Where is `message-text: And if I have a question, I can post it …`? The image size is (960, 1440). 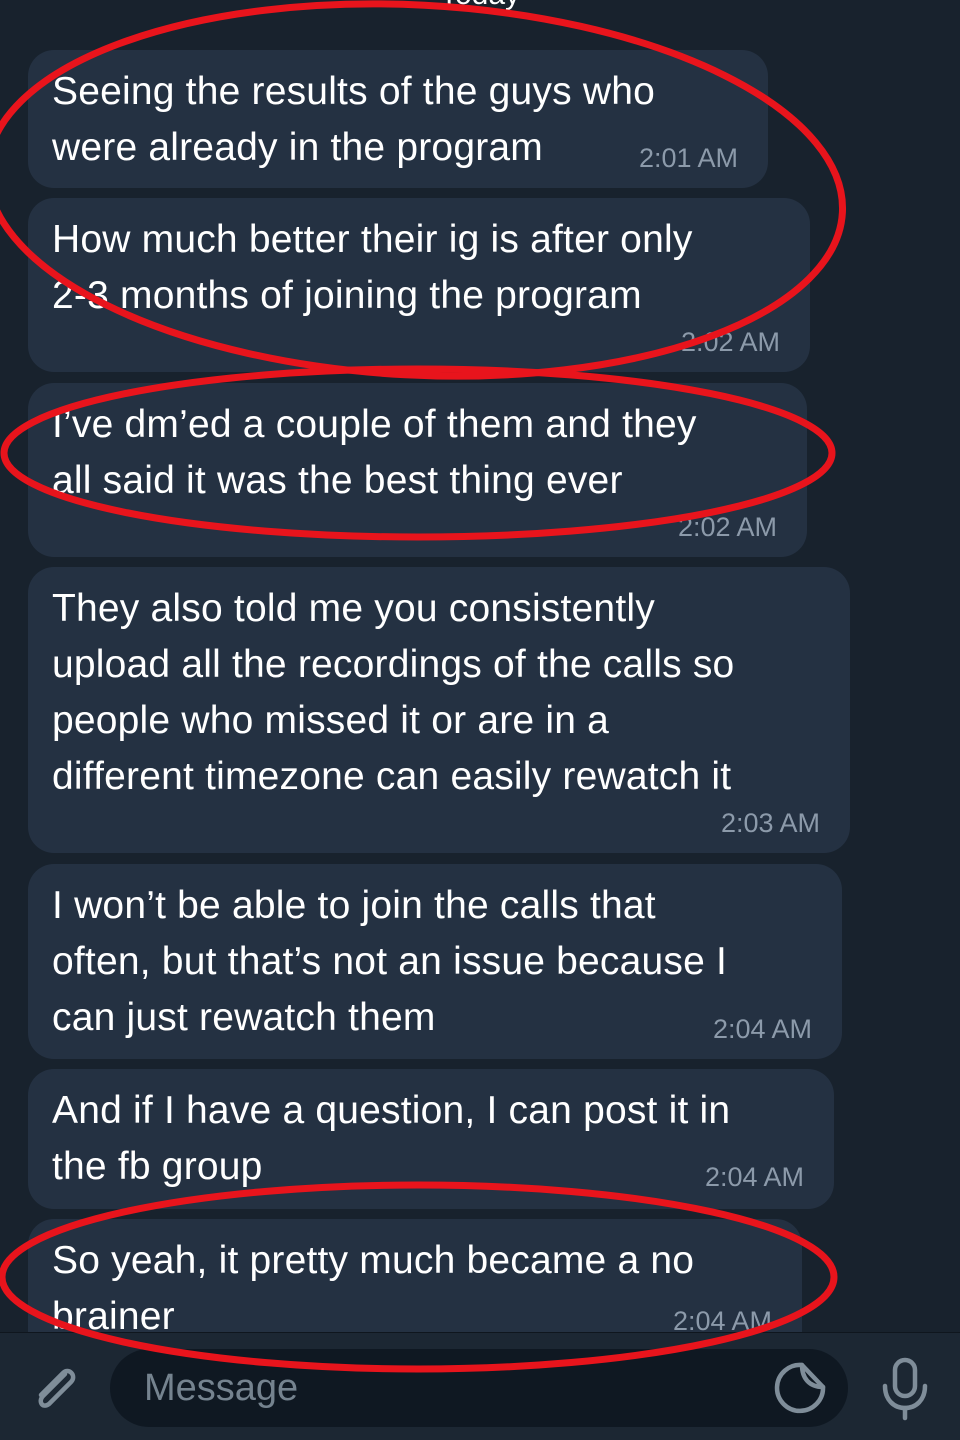 message-text: And if I have a question, I can post it … is located at coordinates (391, 1138).